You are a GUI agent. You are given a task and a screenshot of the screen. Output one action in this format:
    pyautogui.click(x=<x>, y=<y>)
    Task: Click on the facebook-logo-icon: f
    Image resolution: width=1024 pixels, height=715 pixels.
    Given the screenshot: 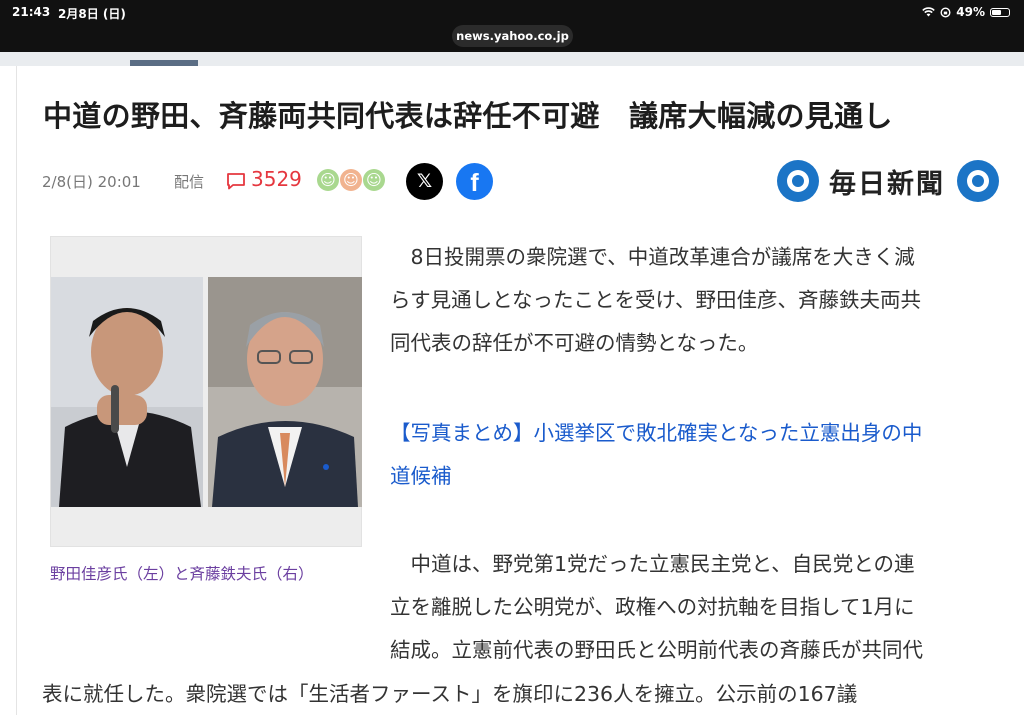 What is the action you would take?
    pyautogui.click(x=474, y=183)
    